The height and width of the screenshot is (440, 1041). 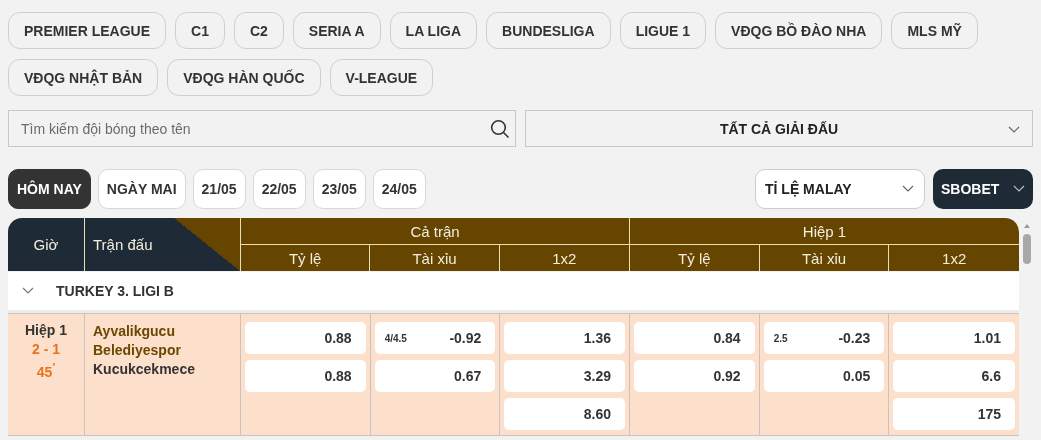 I want to click on odds-button: 3.29, so click(x=564, y=376).